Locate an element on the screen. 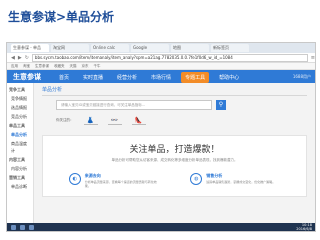  user-menu: 1688用户 is located at coordinates (302, 77).